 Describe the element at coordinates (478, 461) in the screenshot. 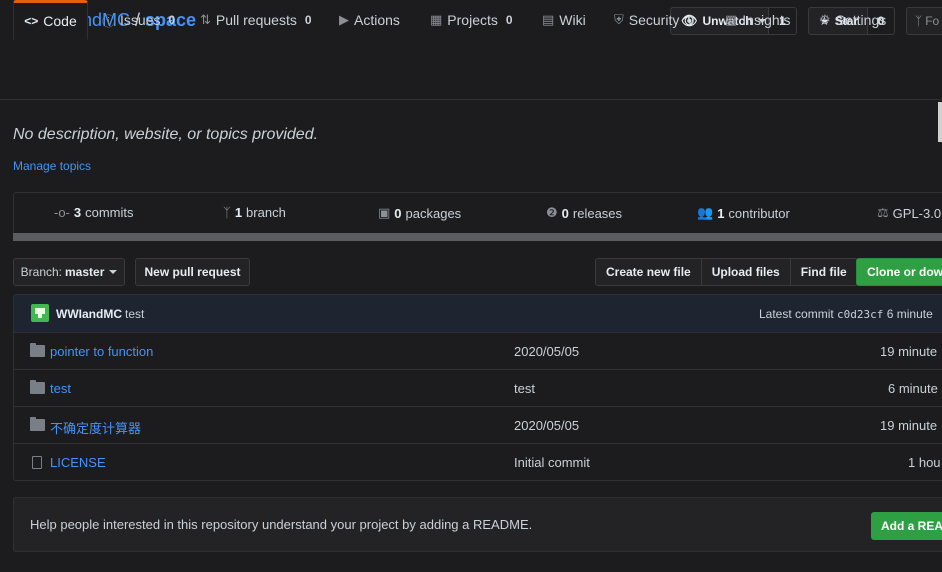

I see `table-row: LICENSE Initial commit 1 hou` at that location.